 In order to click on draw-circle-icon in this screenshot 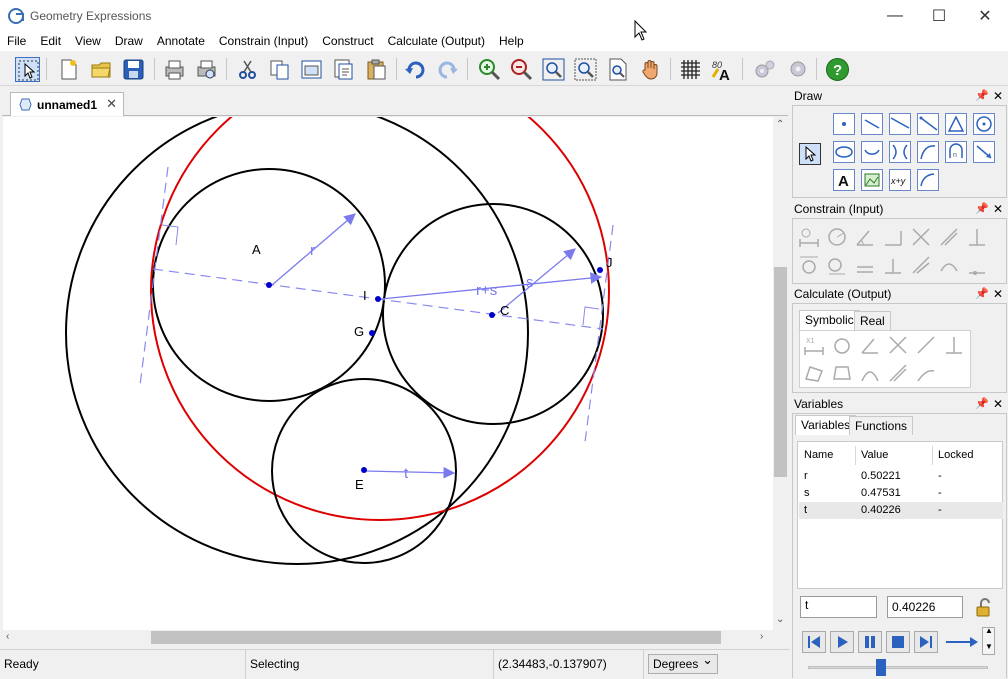, I will do `click(984, 124)`.